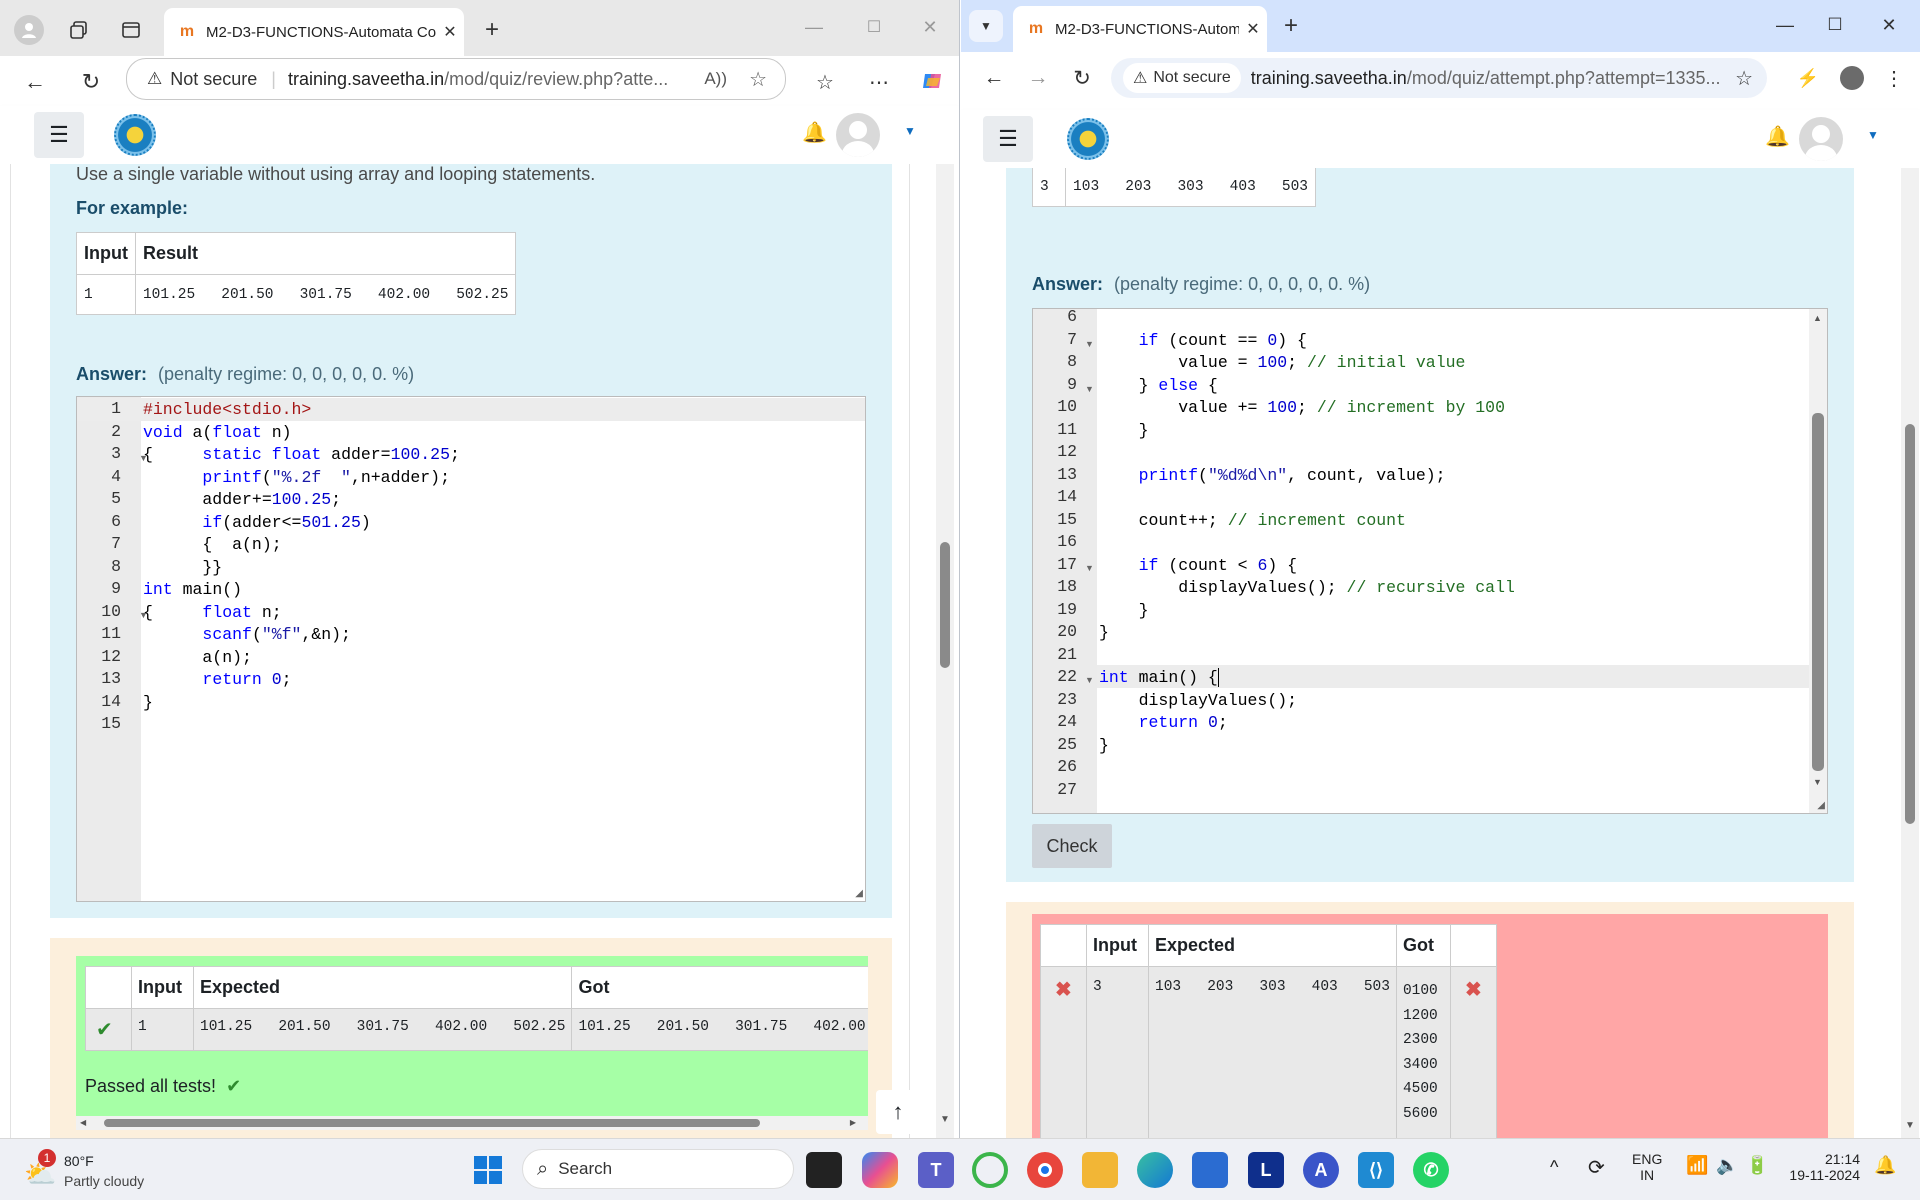 The height and width of the screenshot is (1200, 1920). Describe the element at coordinates (758, 79) in the screenshot. I see `favorite-star-icon: ☆` at that location.